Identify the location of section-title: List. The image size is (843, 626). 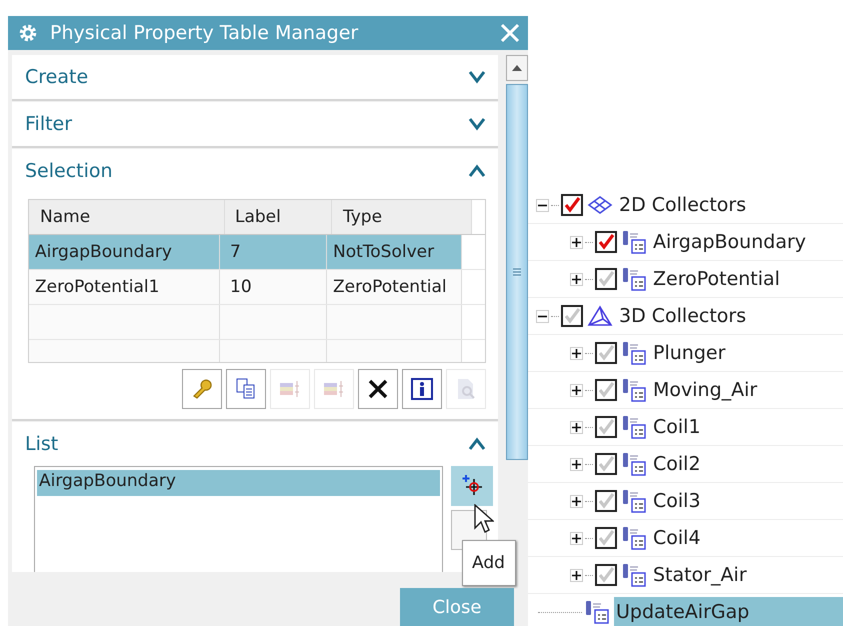
(41, 444).